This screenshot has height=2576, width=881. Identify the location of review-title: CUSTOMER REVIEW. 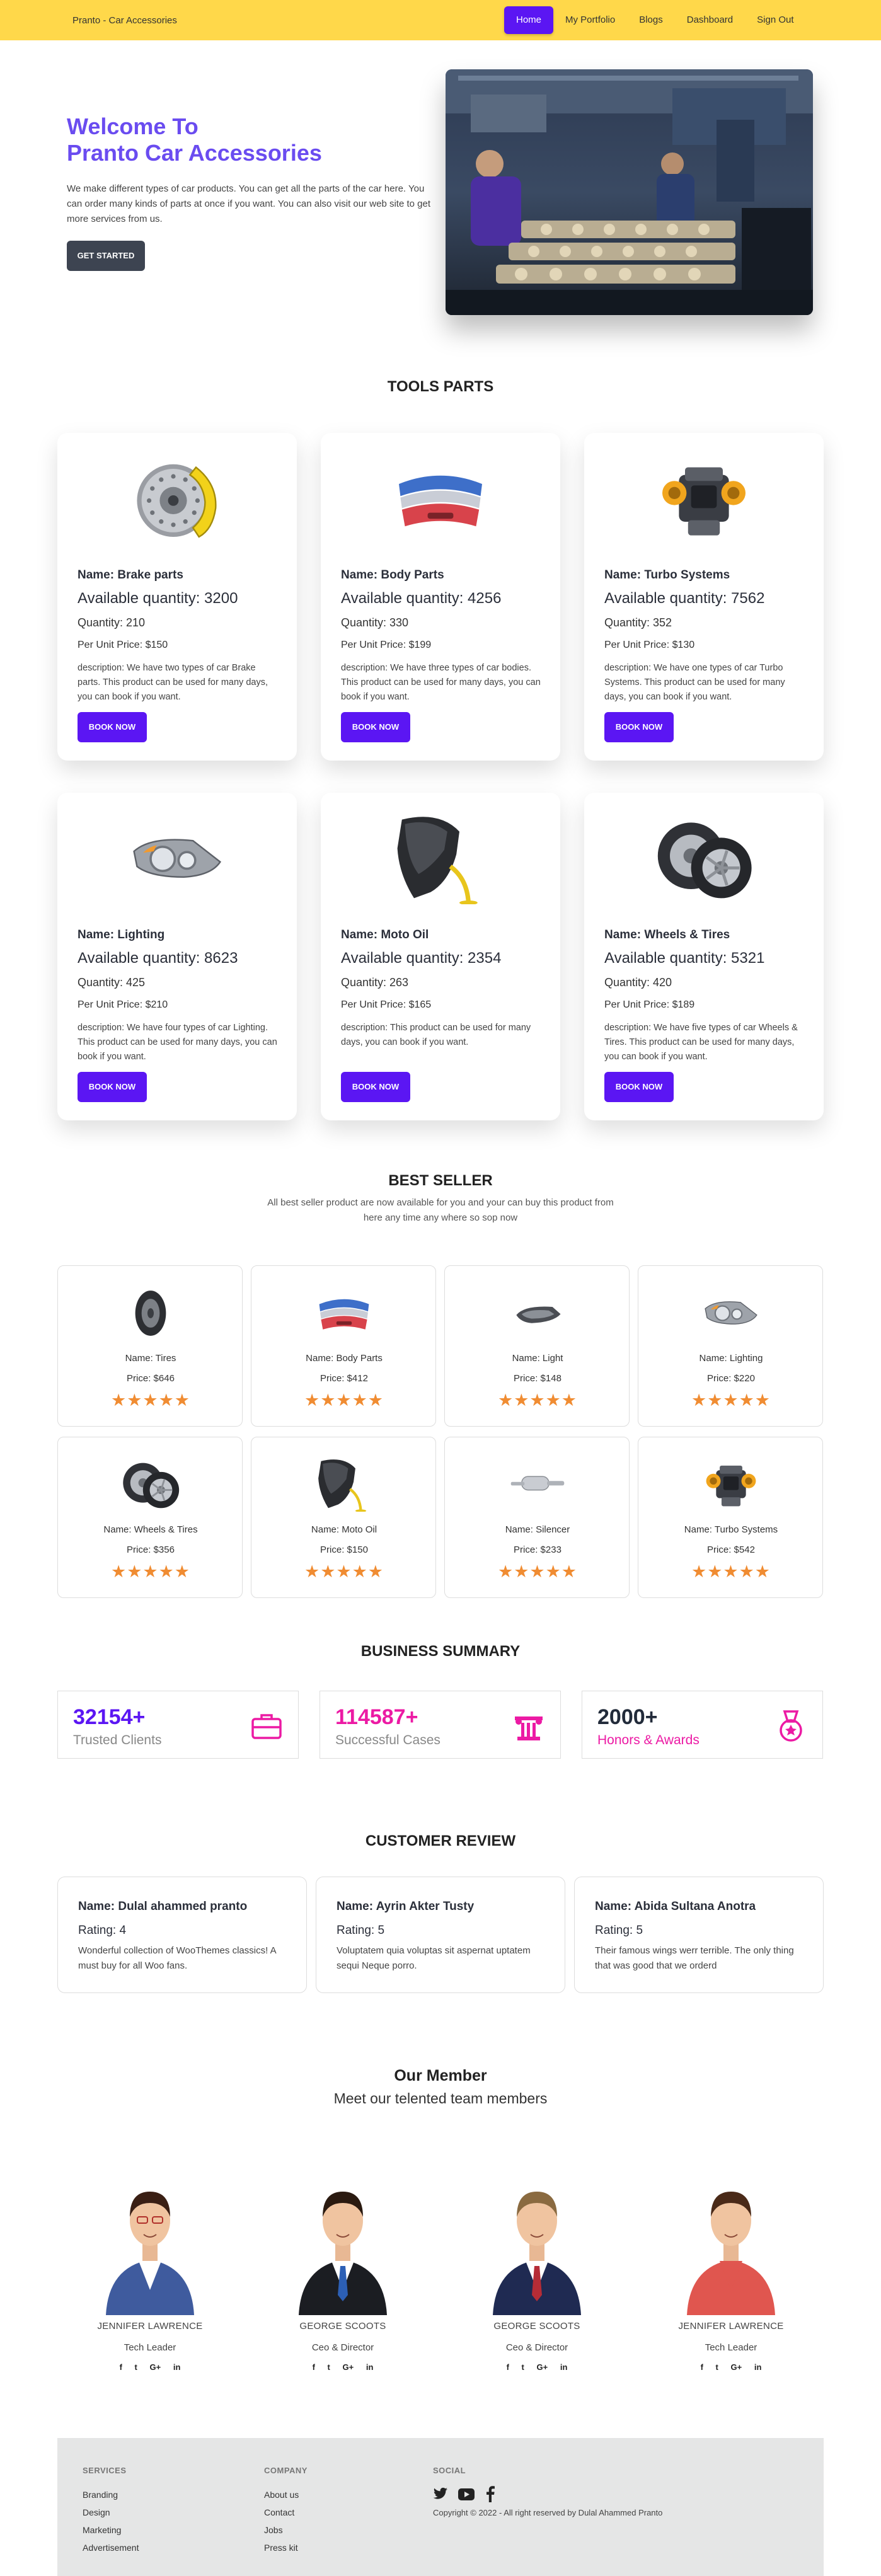
(440, 1840).